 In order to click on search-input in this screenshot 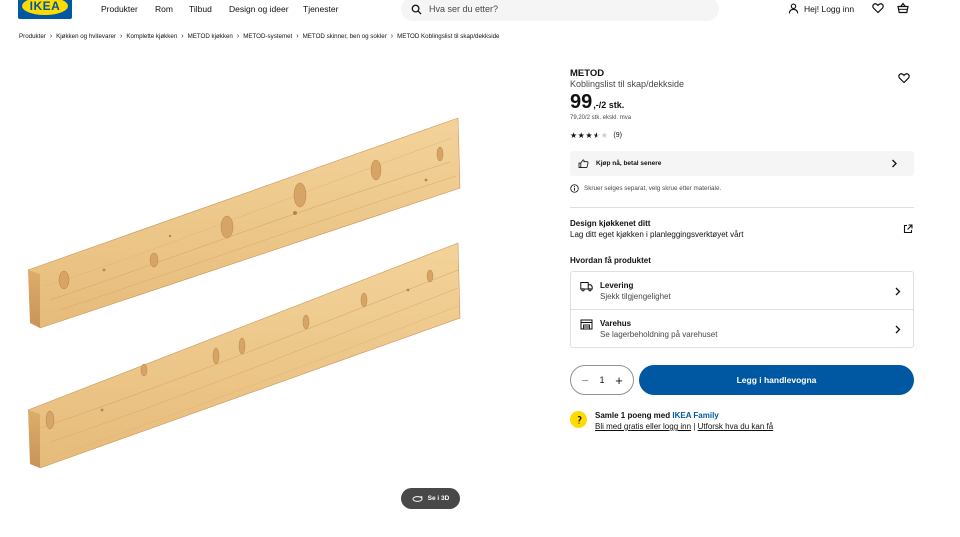, I will do `click(559, 9)`.